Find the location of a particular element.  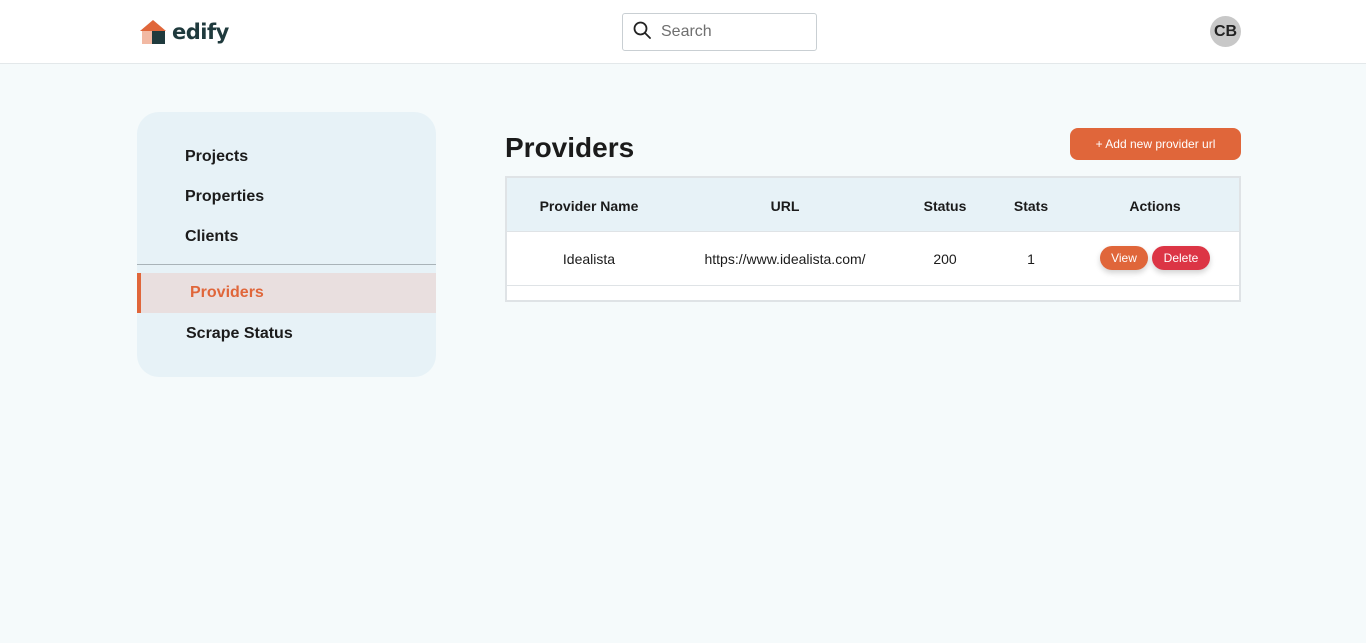

top-bar: edify CB is located at coordinates (683, 32).